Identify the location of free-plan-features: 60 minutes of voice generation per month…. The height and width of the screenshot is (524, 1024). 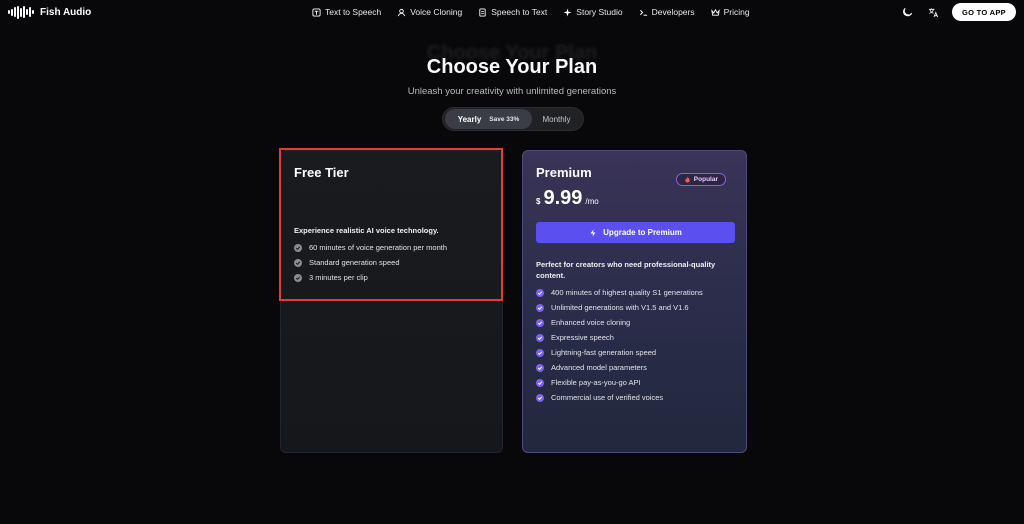
(370, 262).